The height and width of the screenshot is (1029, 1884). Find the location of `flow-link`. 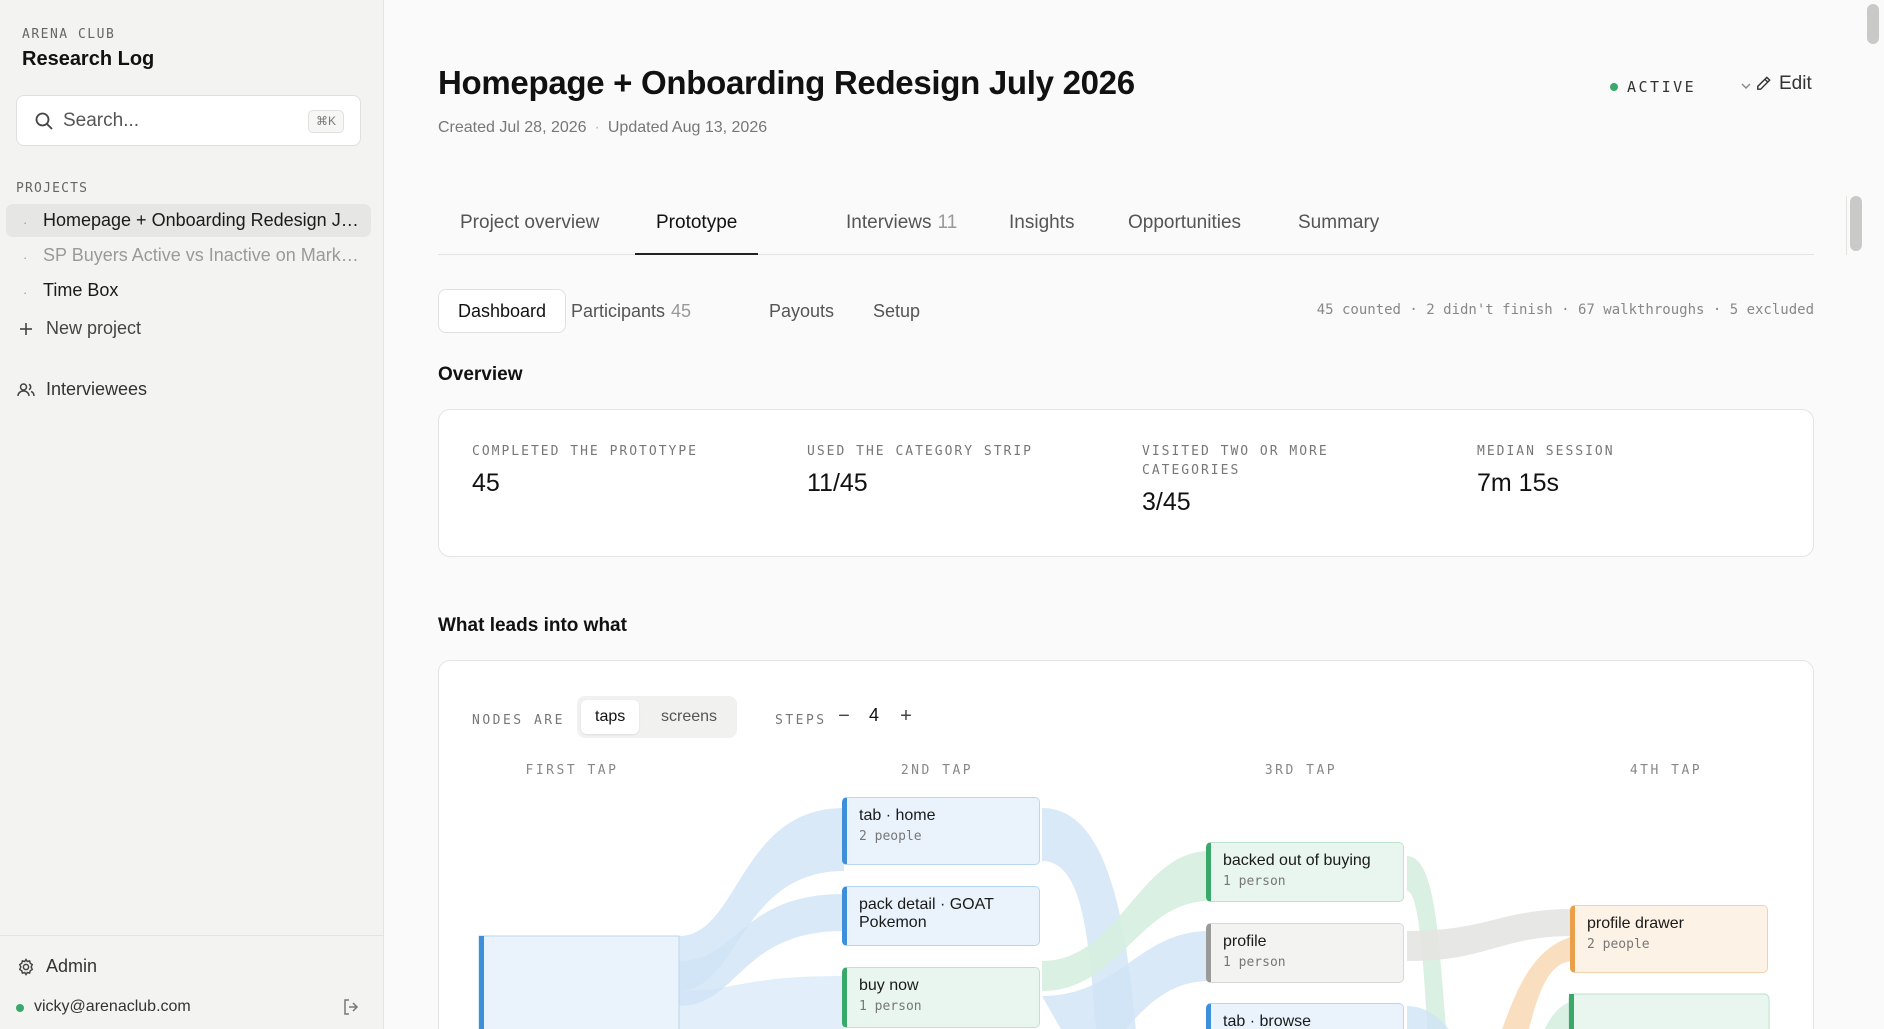

flow-link is located at coordinates (1559, 1015).